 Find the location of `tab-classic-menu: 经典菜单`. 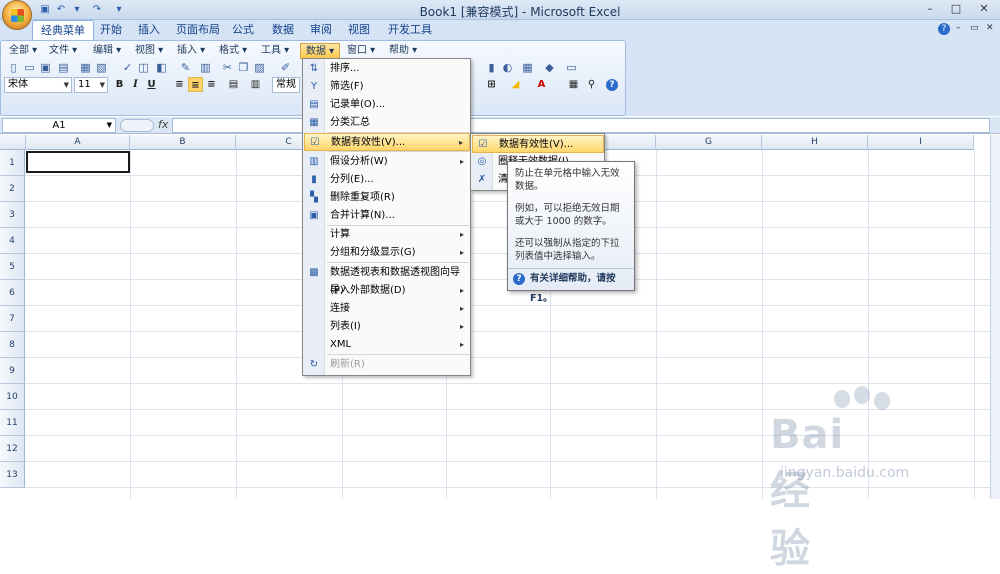

tab-classic-menu: 经典菜单 is located at coordinates (63, 30).